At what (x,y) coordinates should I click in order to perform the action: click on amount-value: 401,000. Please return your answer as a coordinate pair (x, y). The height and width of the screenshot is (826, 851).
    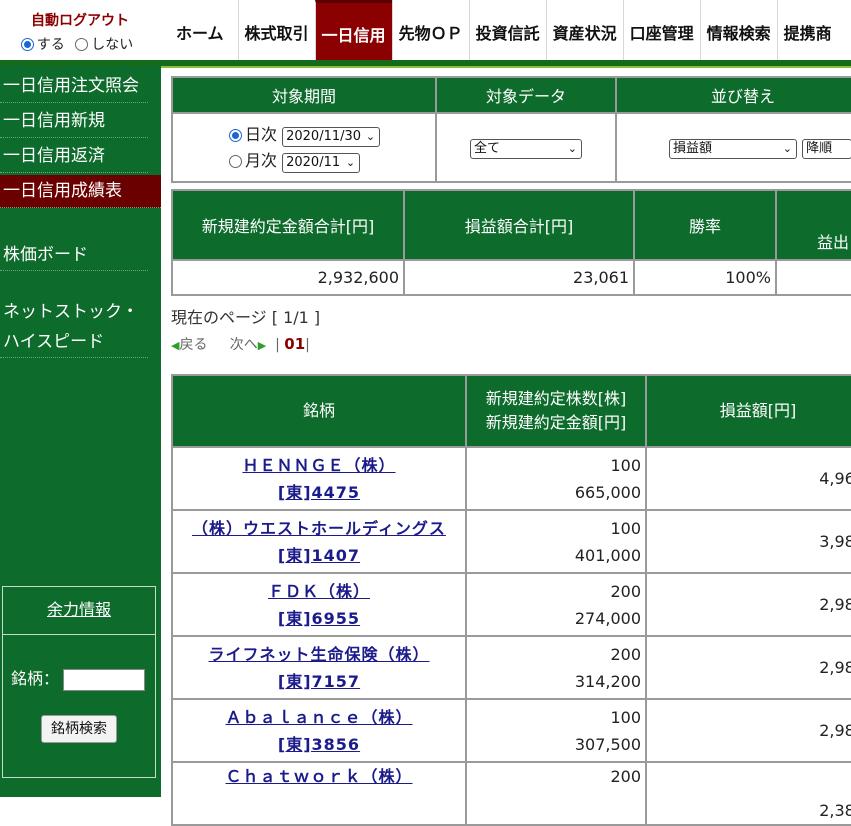
    Looking at the image, I should click on (607, 555).